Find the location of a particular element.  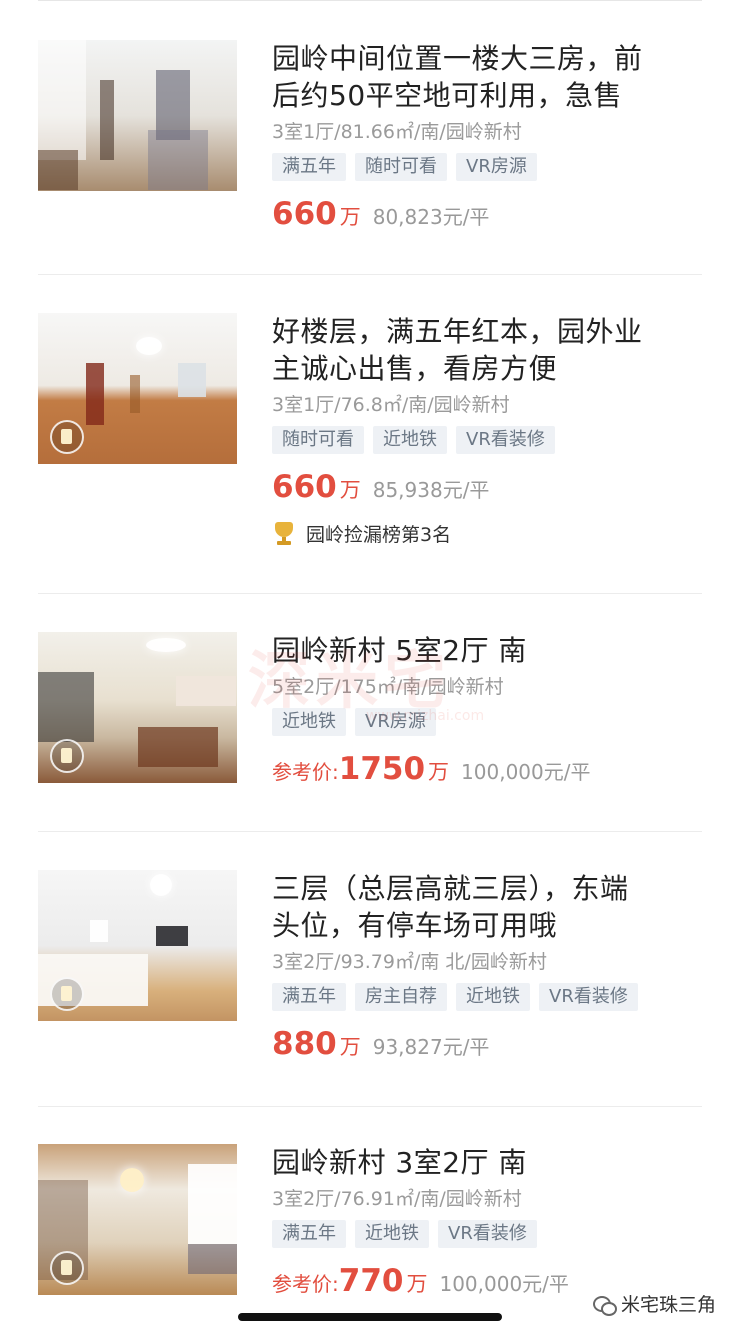

ranking-badge: 园岭捡漏榜第3名 is located at coordinates (487, 535).